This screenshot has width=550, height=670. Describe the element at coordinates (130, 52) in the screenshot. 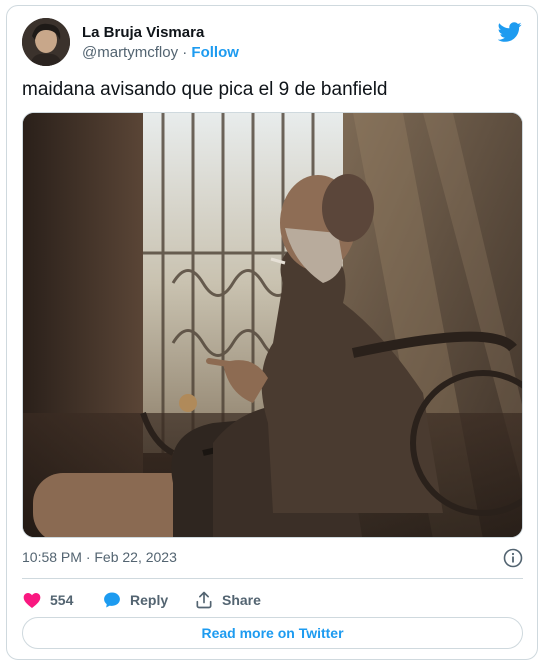

I see `author-handle: @martymcfloy` at that location.